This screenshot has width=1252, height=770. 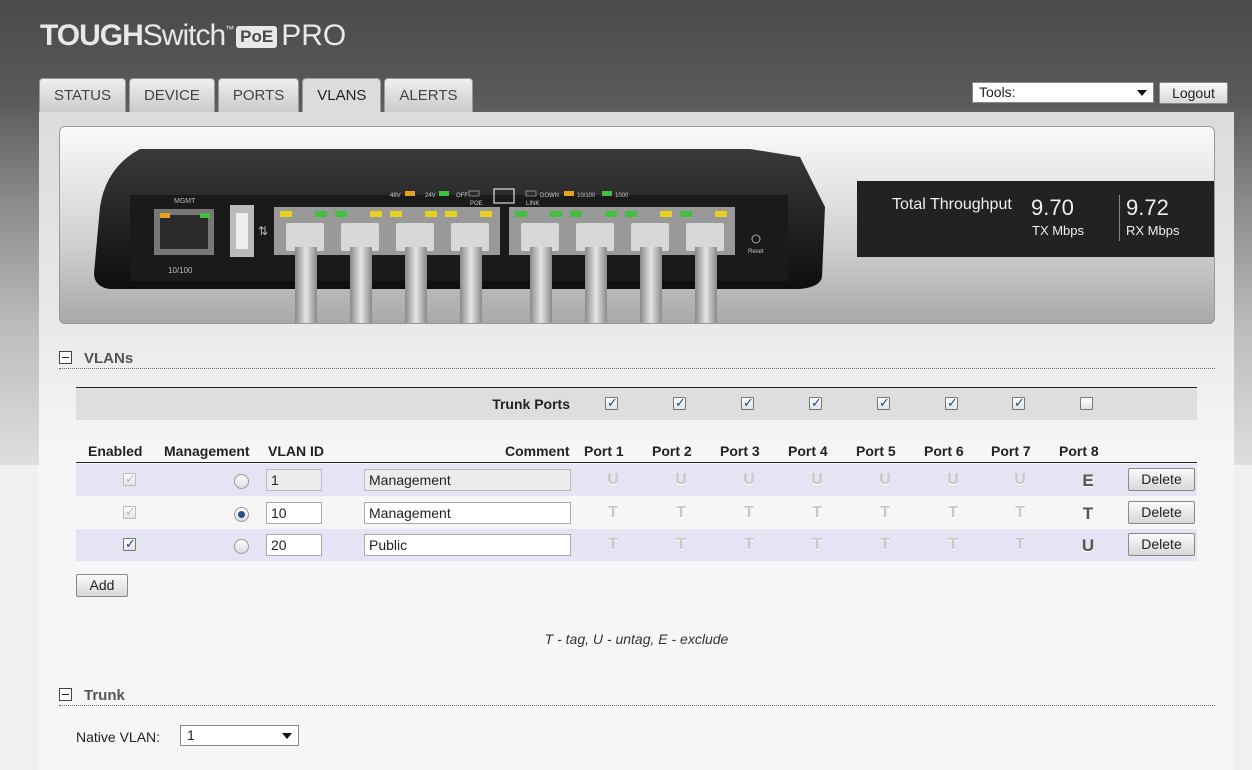 What do you see at coordinates (294, 545) in the screenshot?
I see `vlan-id-input: 20` at bounding box center [294, 545].